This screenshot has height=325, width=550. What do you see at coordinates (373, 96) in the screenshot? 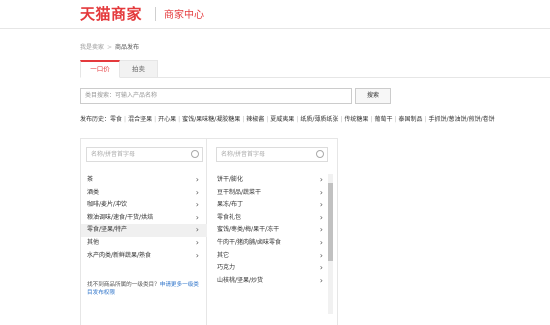
I see `search-button: 搜索` at bounding box center [373, 96].